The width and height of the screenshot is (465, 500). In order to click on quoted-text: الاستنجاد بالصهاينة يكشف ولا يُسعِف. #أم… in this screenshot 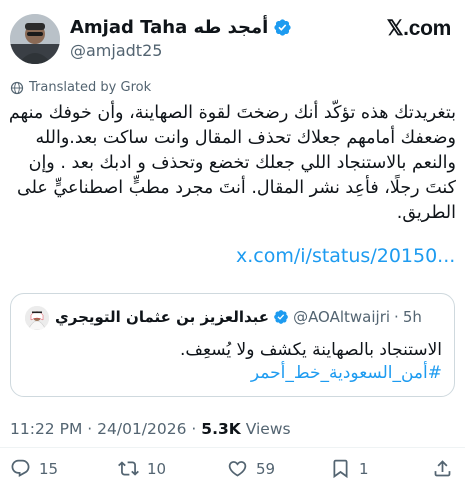, I will do `click(232, 362)`.